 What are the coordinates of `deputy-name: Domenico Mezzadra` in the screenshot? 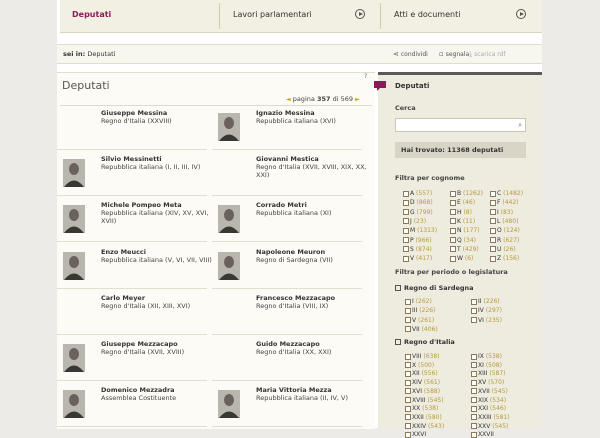 It's located at (138, 390).